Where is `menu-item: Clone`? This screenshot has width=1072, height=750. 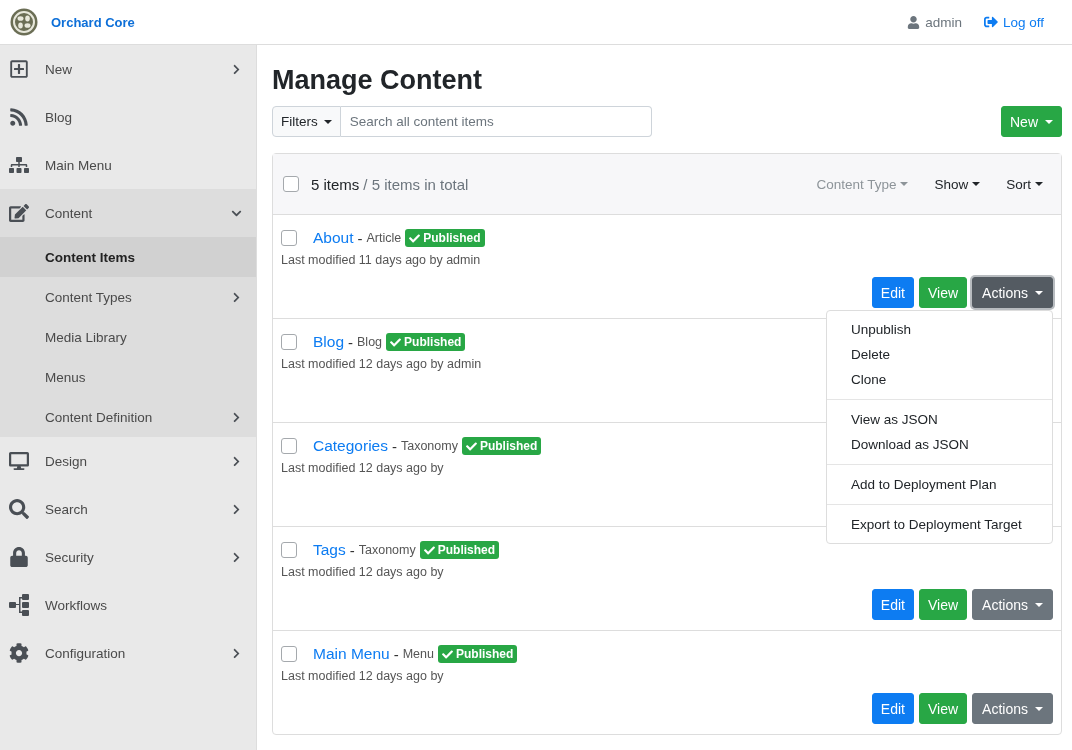
menu-item: Clone is located at coordinates (939, 379).